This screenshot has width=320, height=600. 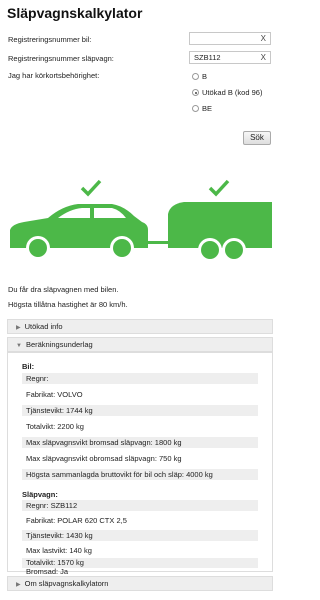 What do you see at coordinates (140, 410) in the screenshot?
I see `table-row: Tjänstevikt: 1744 kg` at bounding box center [140, 410].